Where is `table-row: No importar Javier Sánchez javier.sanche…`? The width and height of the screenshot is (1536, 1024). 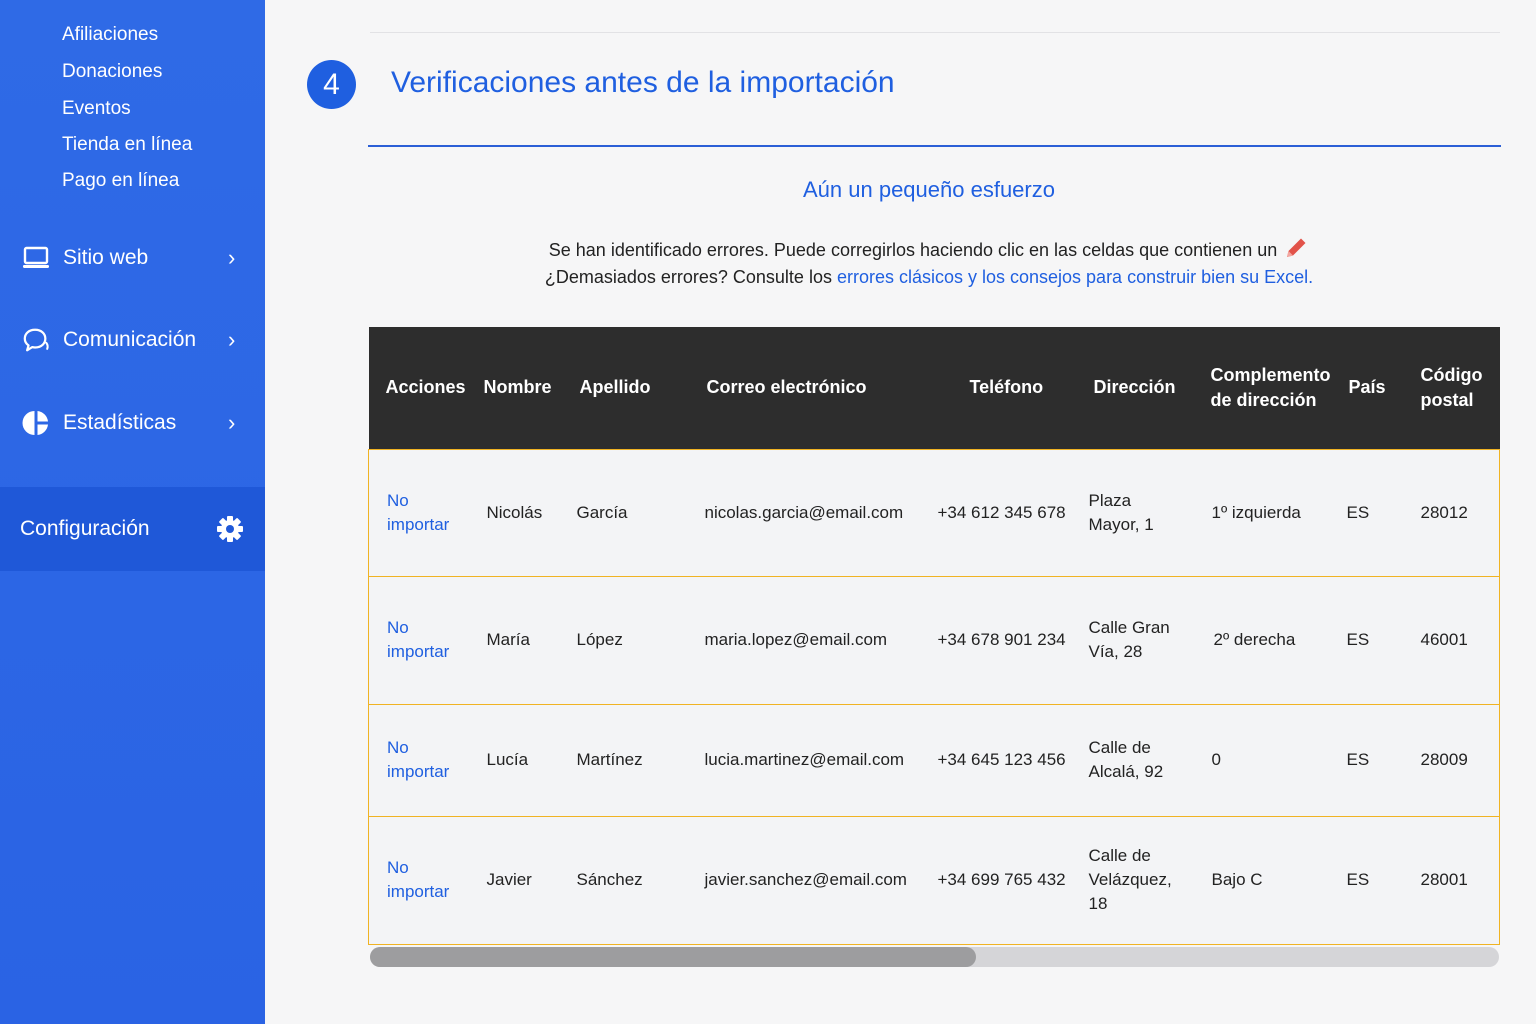 table-row: No importar Javier Sánchez javier.sanche… is located at coordinates (934, 880).